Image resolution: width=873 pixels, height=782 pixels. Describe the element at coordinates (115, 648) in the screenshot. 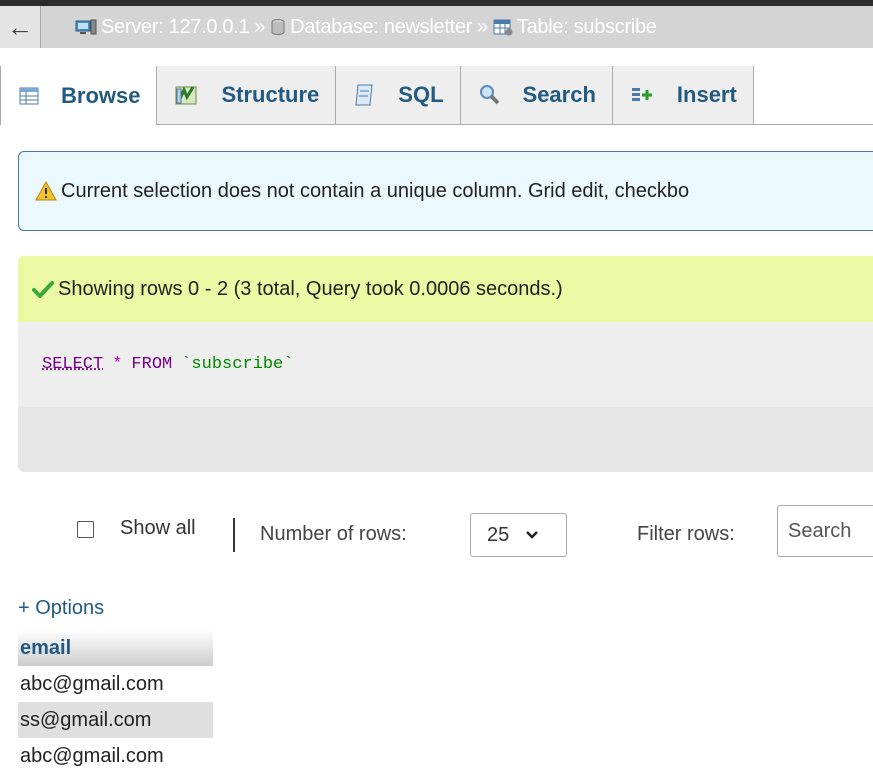

I see `column-header-email: email` at that location.